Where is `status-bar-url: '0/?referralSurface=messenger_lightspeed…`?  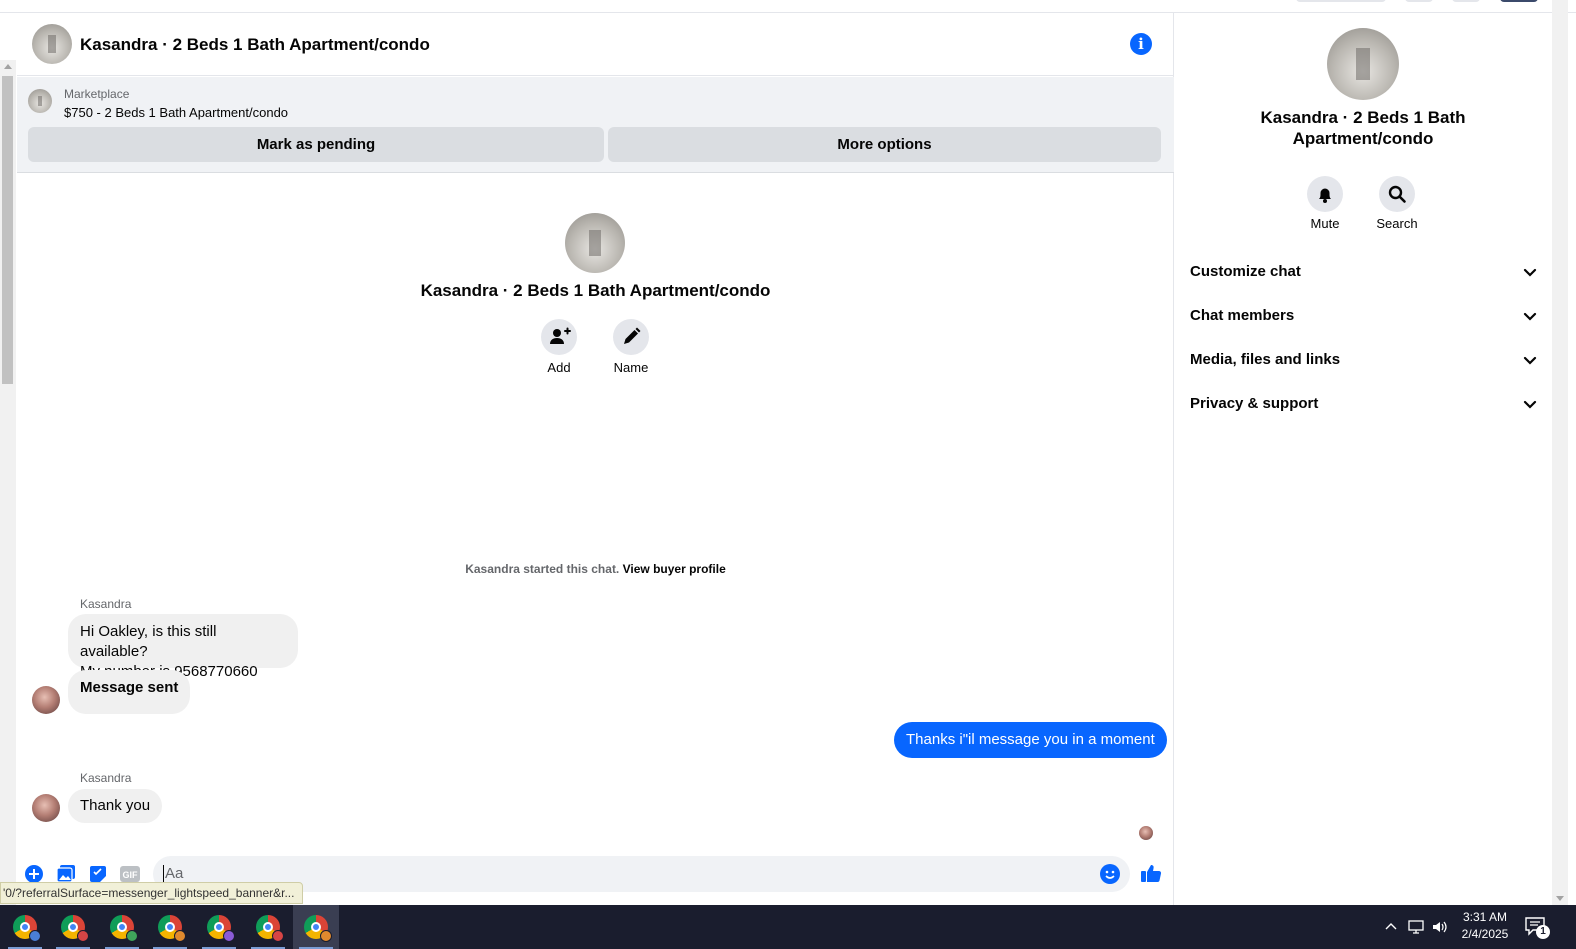
status-bar-url: '0/?referralSurface=messenger_lightspeed… is located at coordinates (152, 893).